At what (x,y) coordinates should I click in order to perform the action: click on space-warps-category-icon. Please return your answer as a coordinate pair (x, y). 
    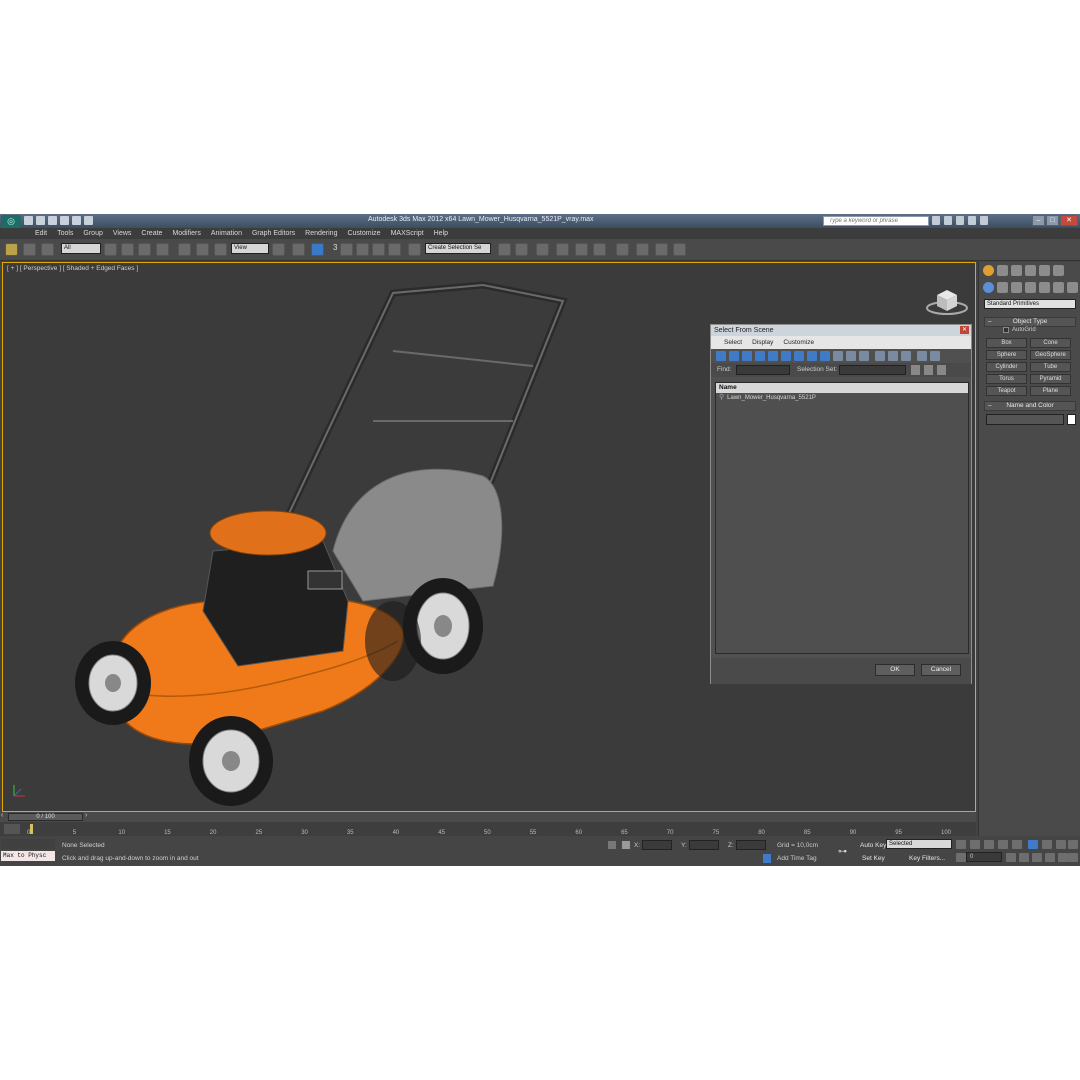
    Looking at the image, I should click on (1058, 287).